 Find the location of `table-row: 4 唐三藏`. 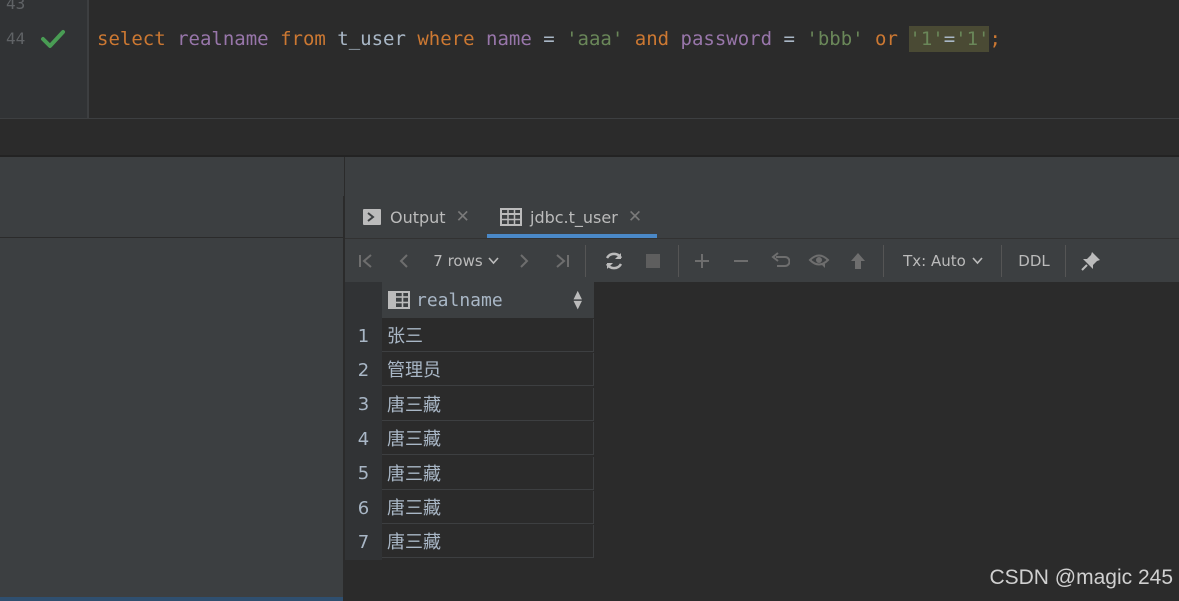

table-row: 4 唐三藏 is located at coordinates (470, 439).